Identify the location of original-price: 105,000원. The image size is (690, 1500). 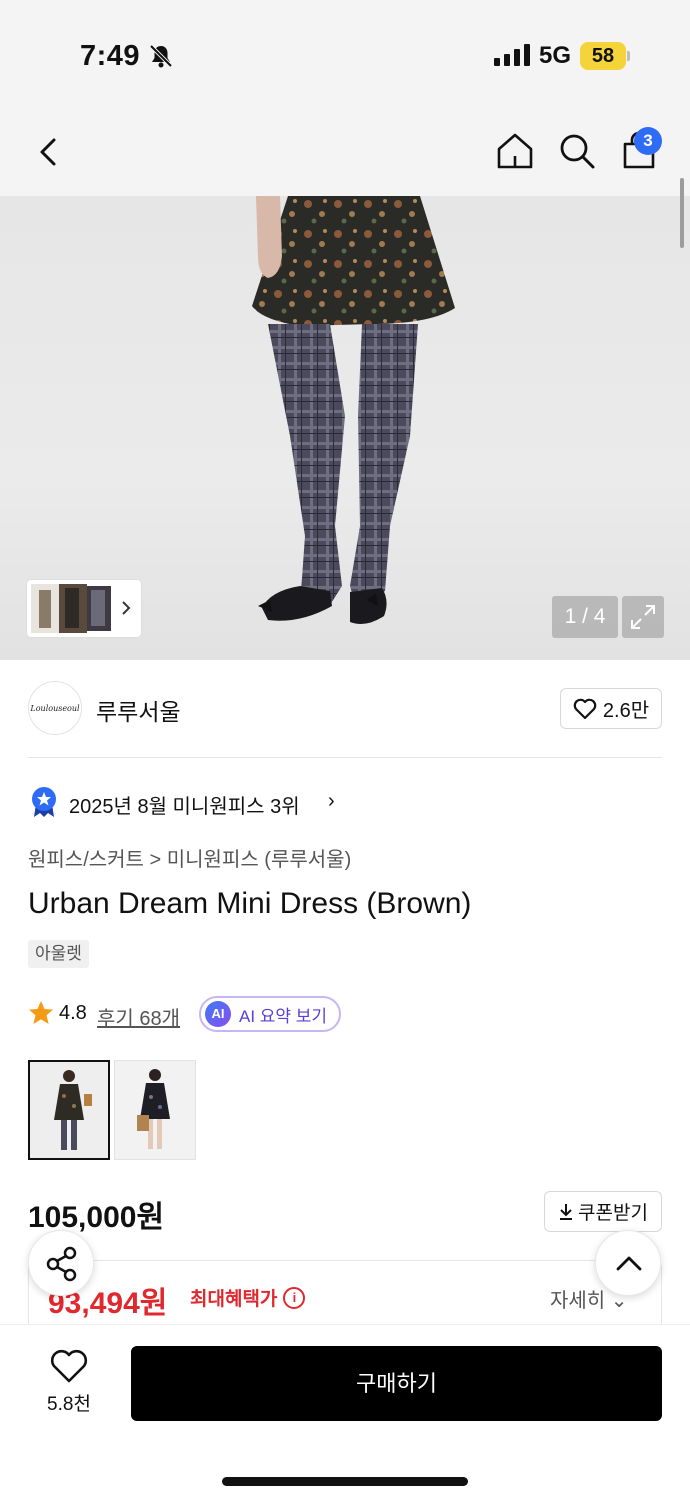
(96, 1217).